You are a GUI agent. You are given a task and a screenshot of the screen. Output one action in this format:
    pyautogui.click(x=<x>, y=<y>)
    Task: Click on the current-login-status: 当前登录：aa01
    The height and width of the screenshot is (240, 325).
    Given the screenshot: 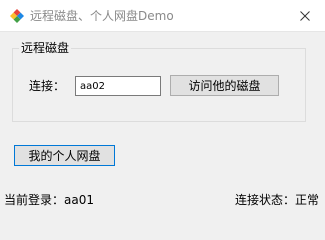 What is the action you would take?
    pyautogui.click(x=49, y=200)
    